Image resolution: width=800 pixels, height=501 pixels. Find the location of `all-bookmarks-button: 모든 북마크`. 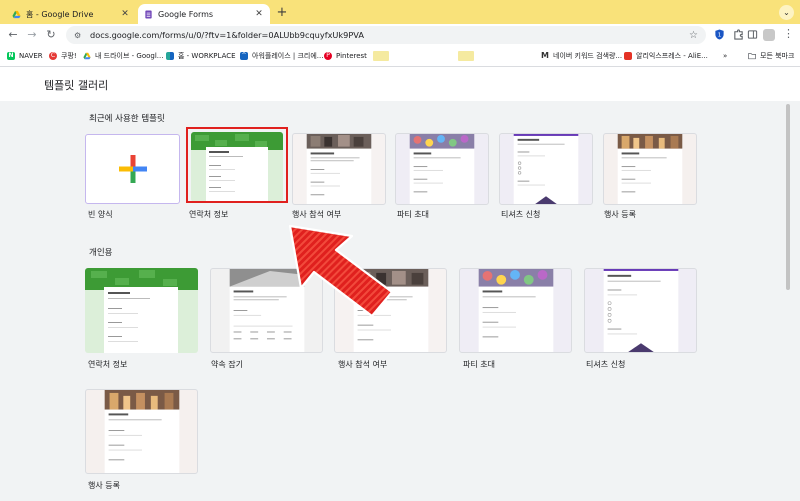

all-bookmarks-button: 모든 북마크 is located at coordinates (771, 56).